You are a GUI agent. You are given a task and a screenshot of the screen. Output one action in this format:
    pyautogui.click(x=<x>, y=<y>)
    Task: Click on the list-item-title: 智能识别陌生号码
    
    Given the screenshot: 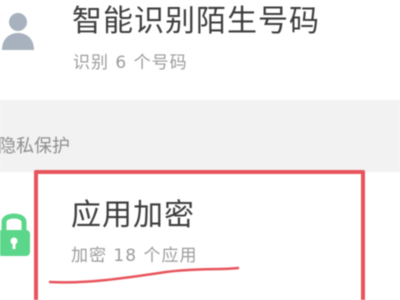 What is the action you would take?
    pyautogui.click(x=196, y=21)
    